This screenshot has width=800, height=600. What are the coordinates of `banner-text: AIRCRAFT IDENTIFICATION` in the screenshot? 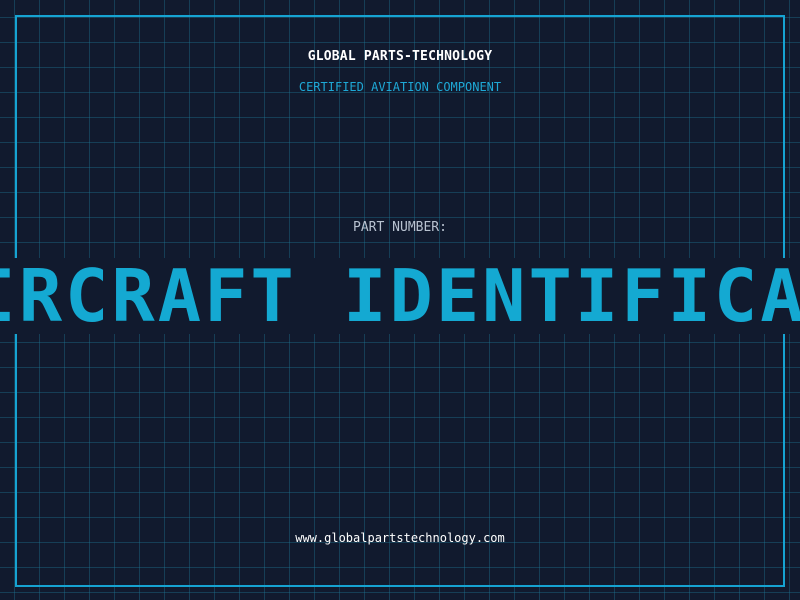 It's located at (400, 296).